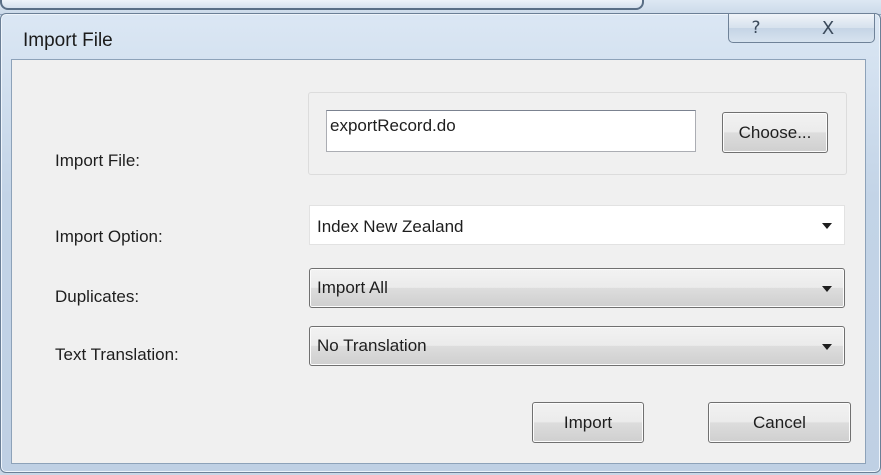 The height and width of the screenshot is (475, 881). Describe the element at coordinates (109, 236) in the screenshot. I see `import-option-label: Import Option:` at that location.